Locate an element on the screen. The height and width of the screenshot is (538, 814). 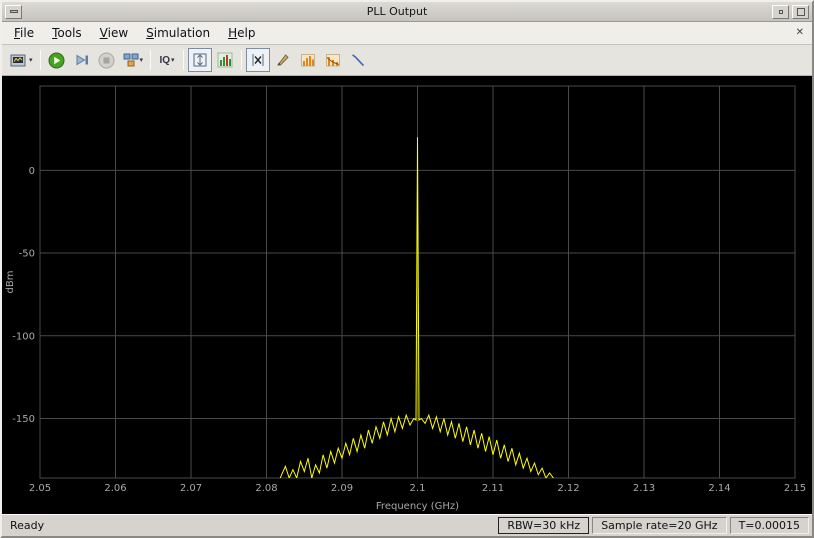
svg-text: 2.08 is located at coordinates (266, 488).